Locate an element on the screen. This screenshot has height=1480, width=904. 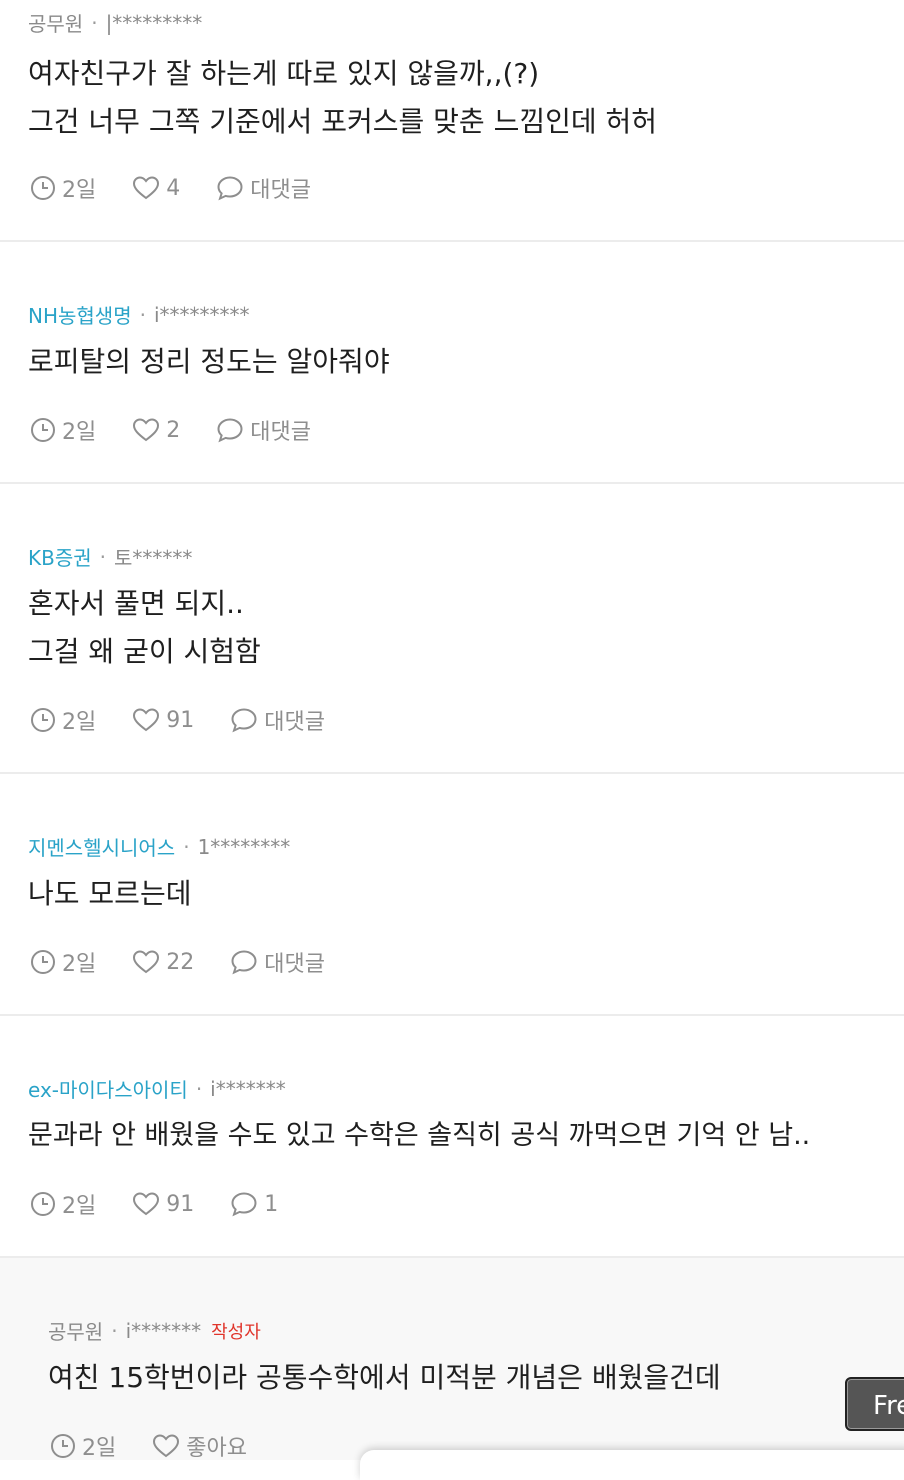
comment-line: 여자친구가 잘 하는게 따로 있지 않을까,,(?) is located at coordinates (284, 73).